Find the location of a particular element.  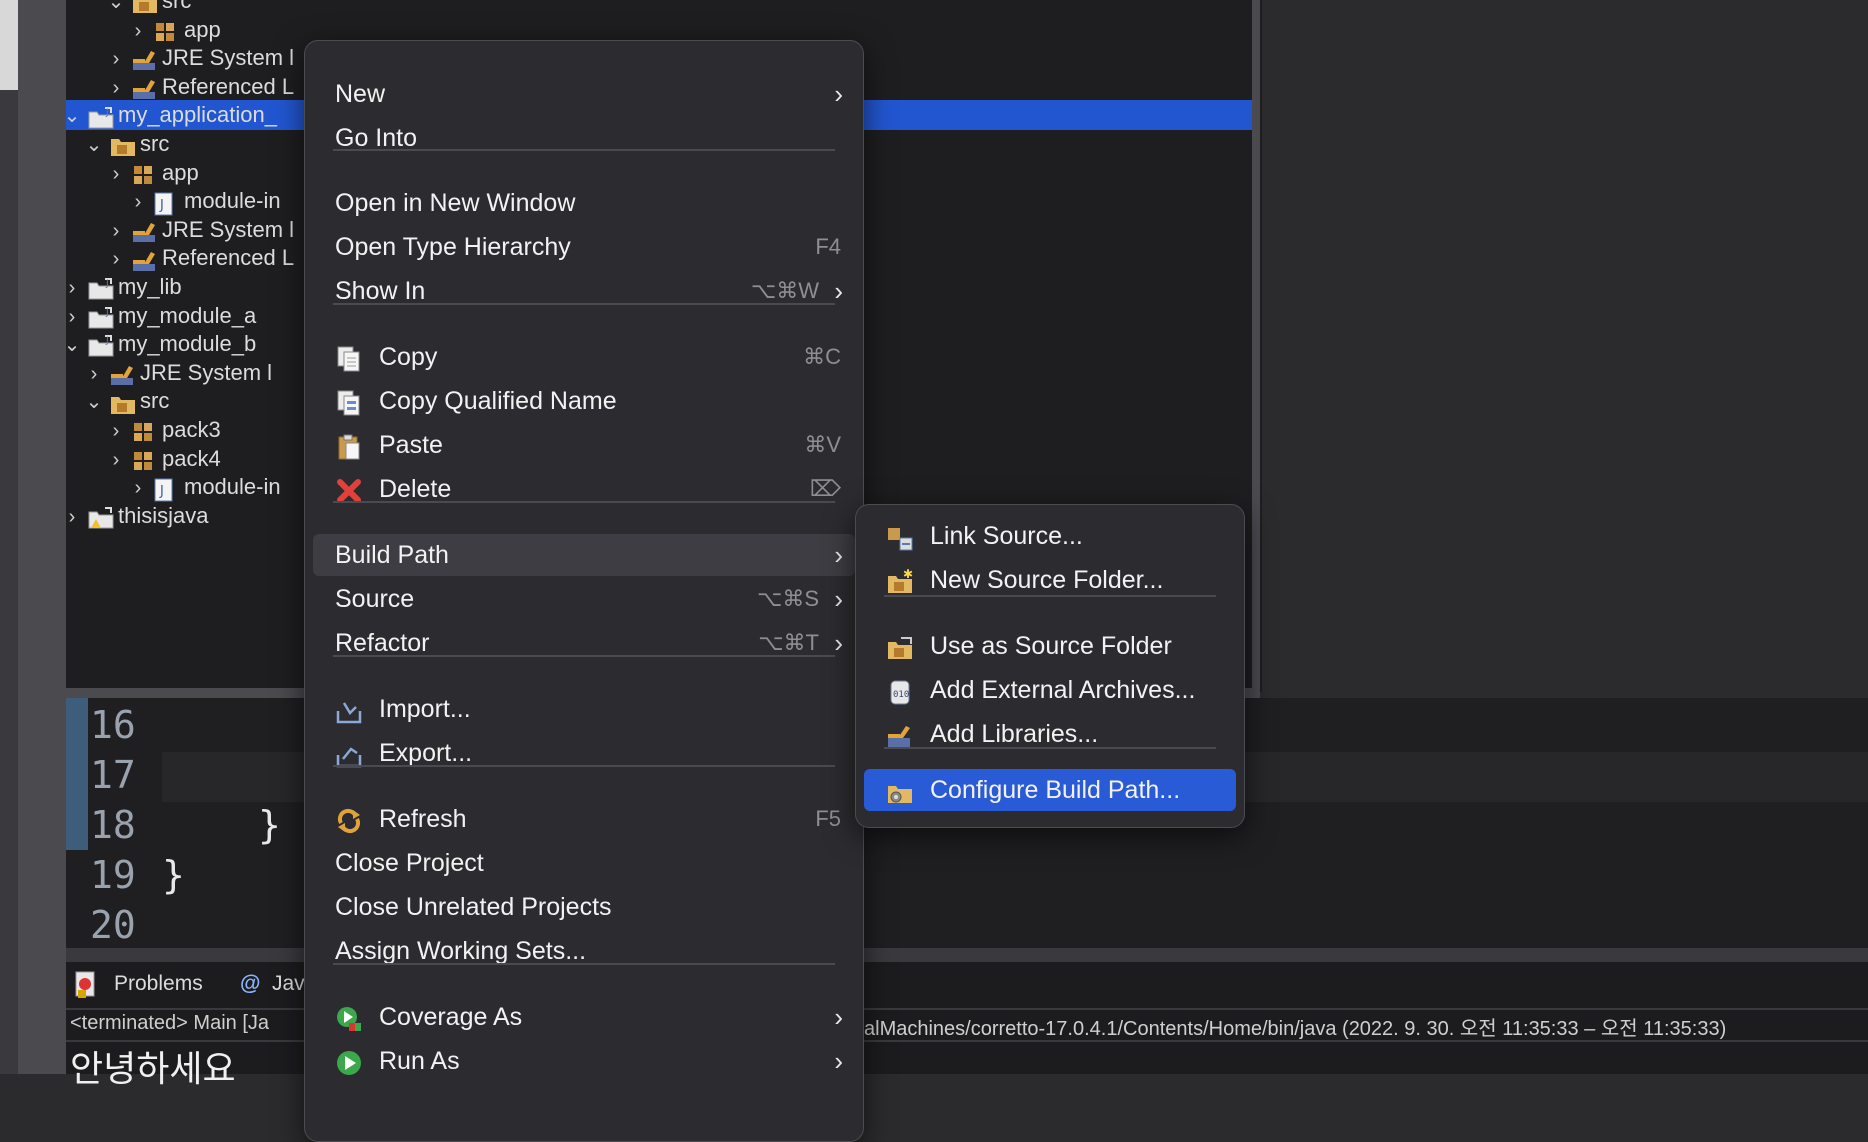

svg-text: 010 is located at coordinates (901, 695).